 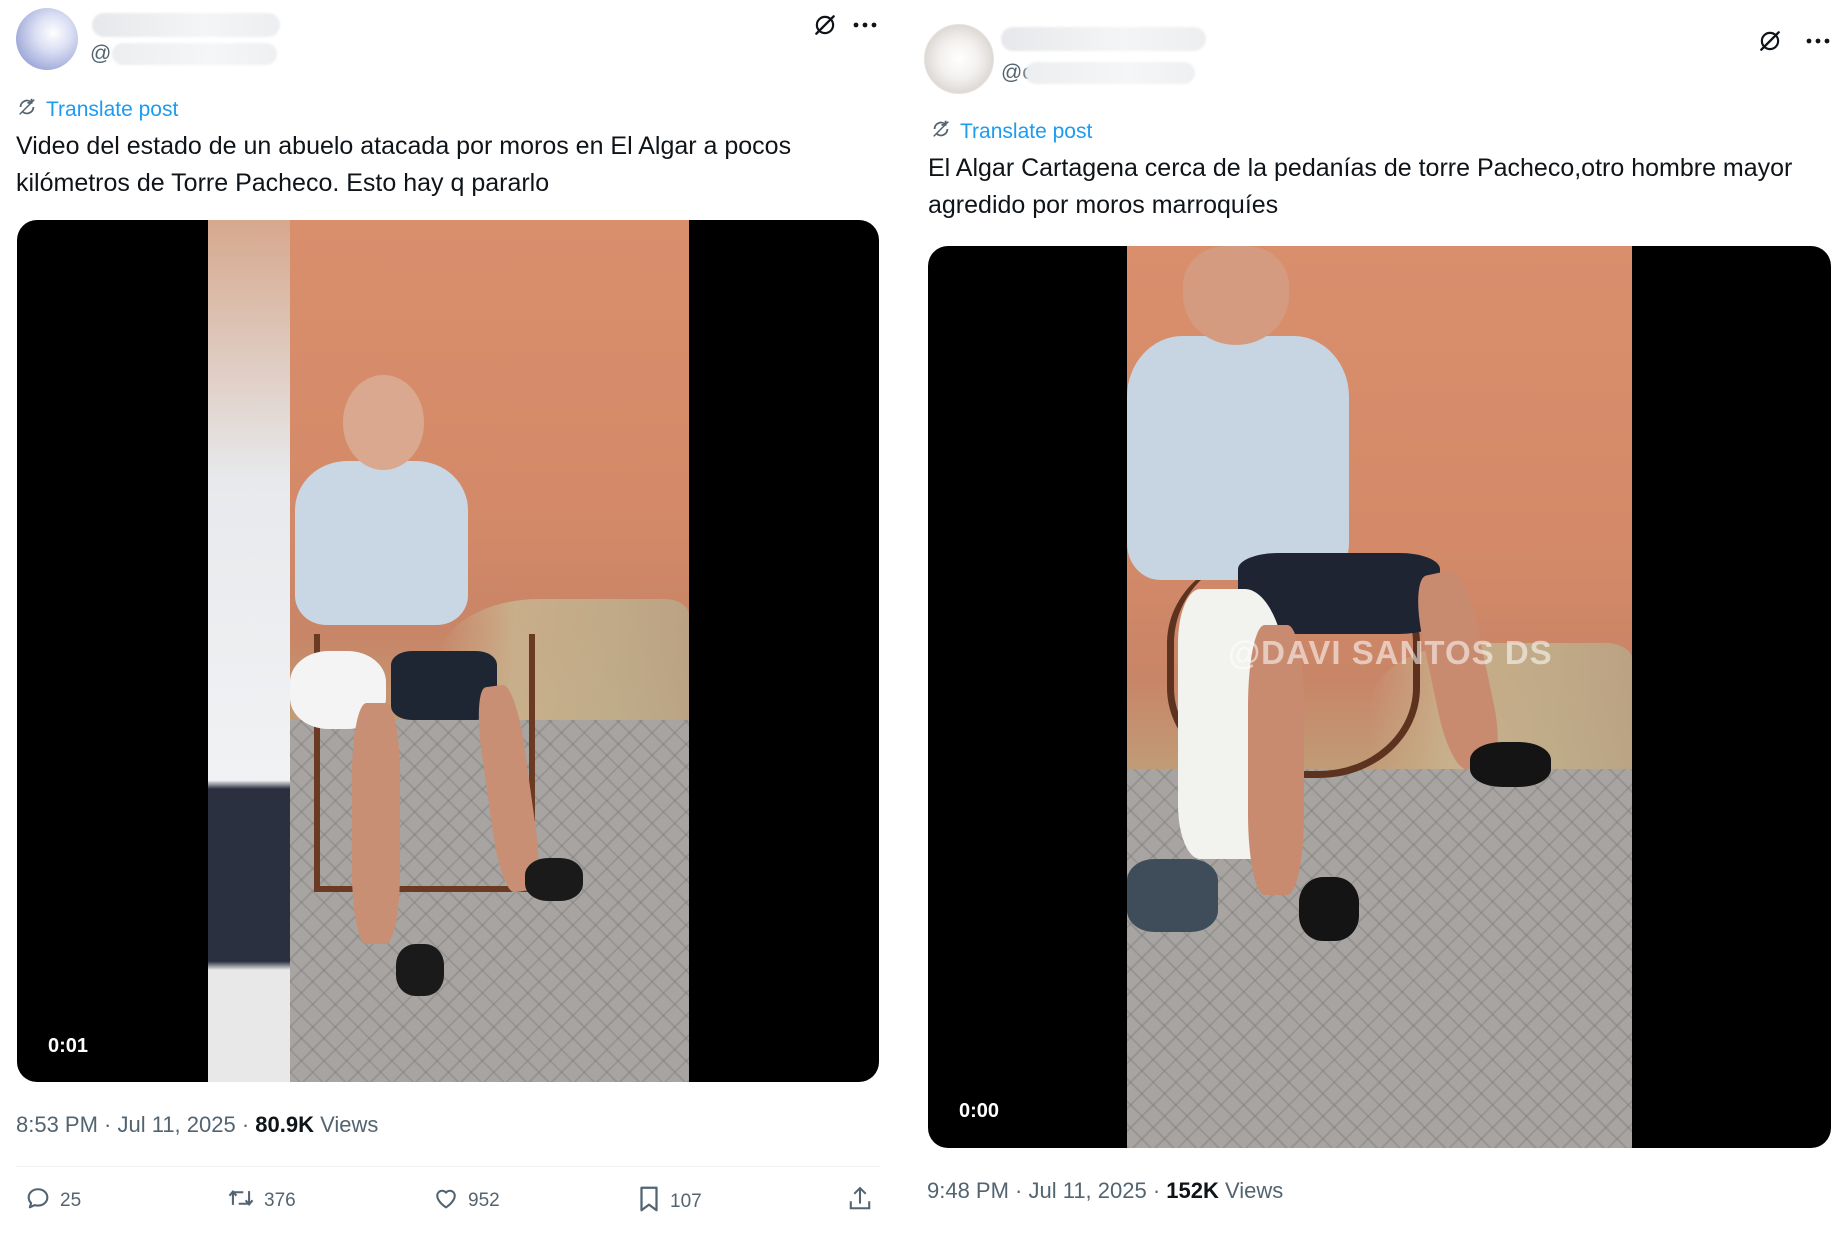 I want to click on bookmark-button: 107, so click(x=669, y=1202).